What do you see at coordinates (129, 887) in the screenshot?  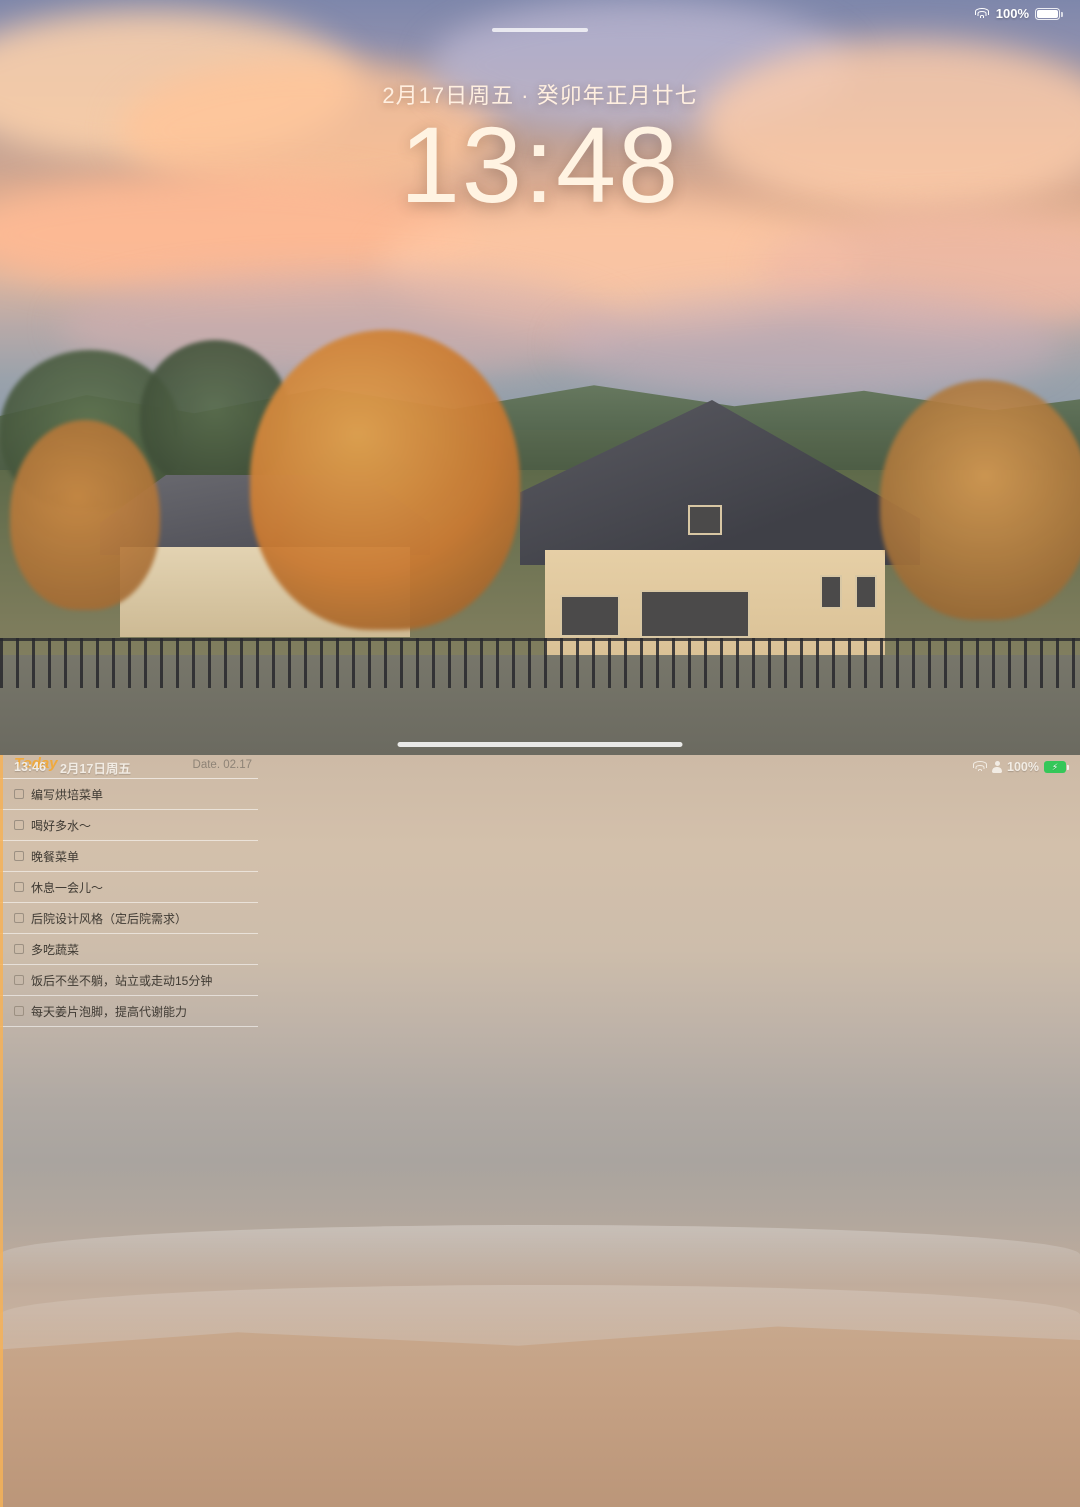 I see `todo-item: 休息一会儿～` at bounding box center [129, 887].